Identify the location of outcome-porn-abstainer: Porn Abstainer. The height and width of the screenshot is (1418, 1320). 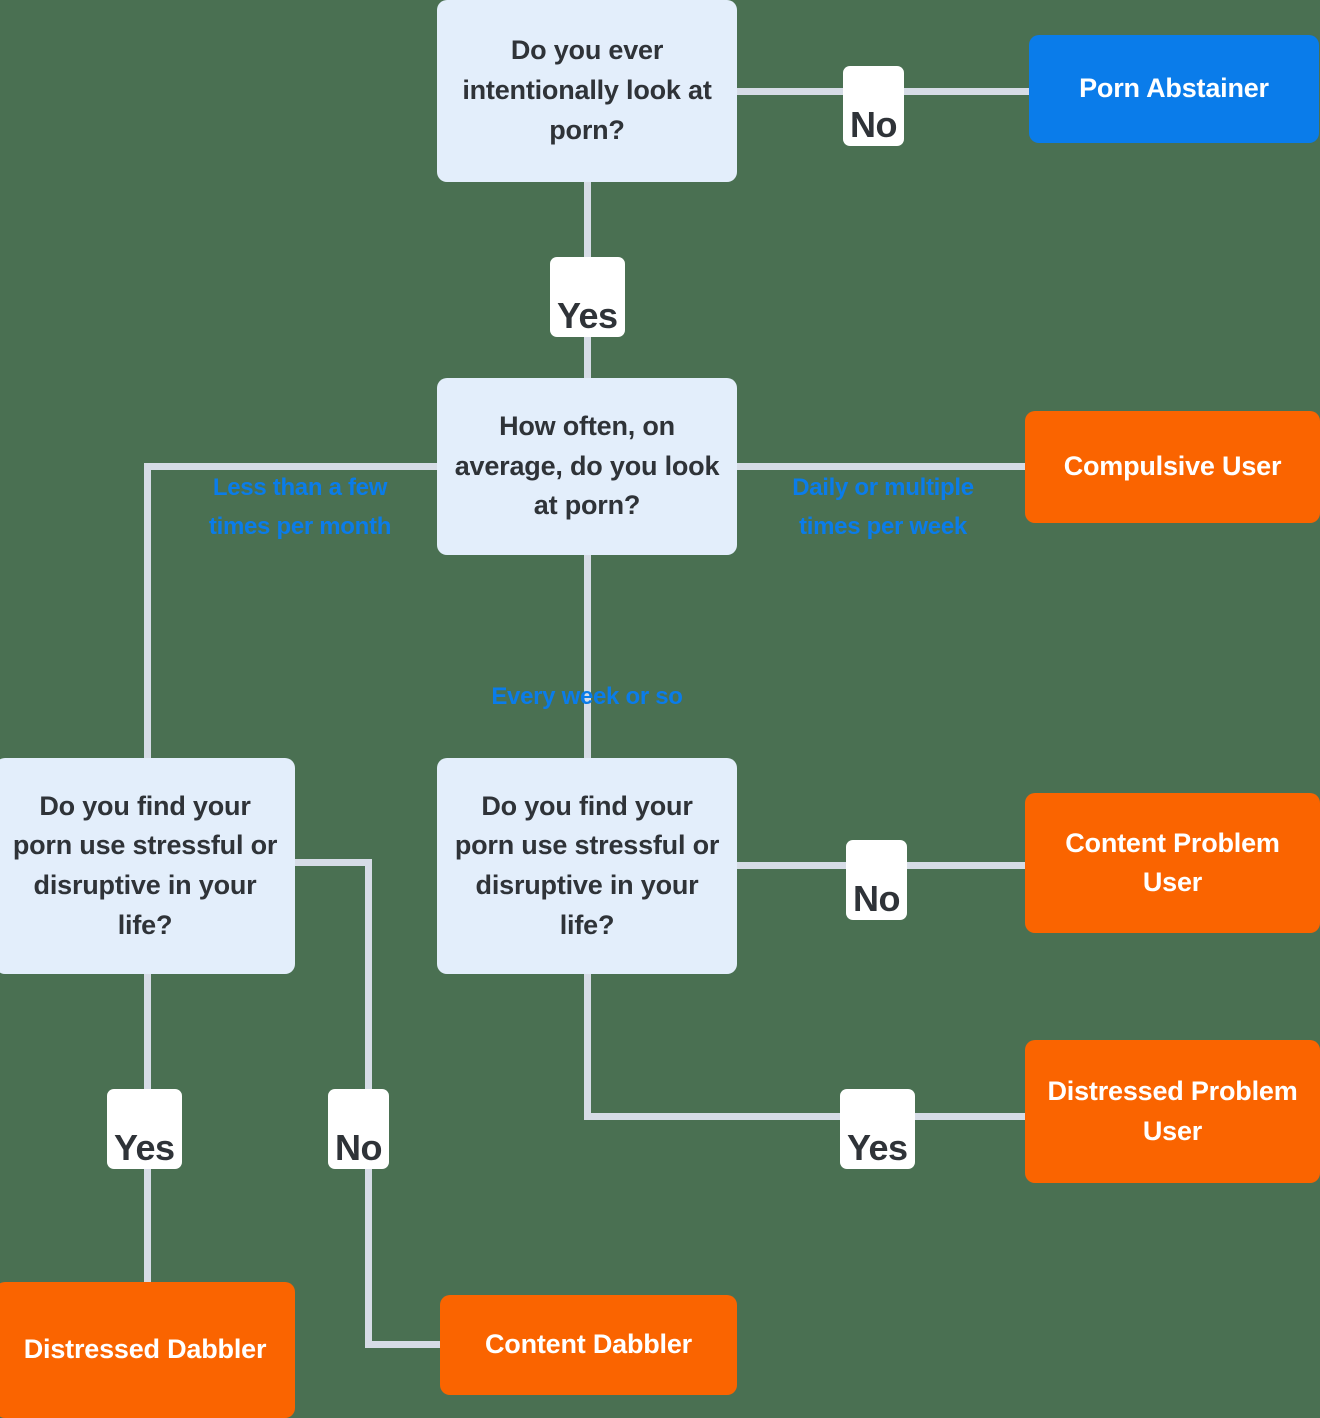
(1174, 89).